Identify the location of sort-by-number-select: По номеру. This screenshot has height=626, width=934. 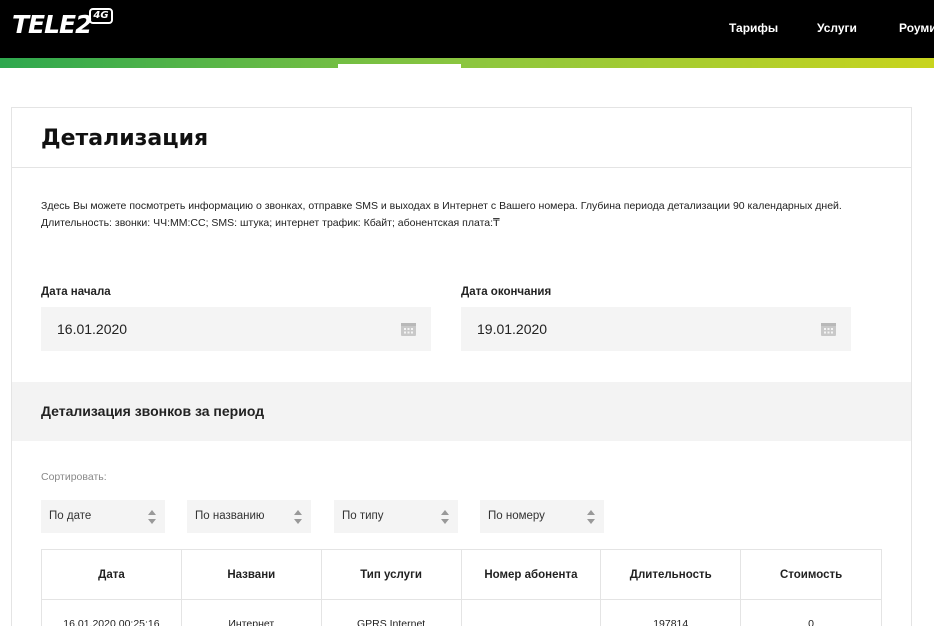
(542, 516).